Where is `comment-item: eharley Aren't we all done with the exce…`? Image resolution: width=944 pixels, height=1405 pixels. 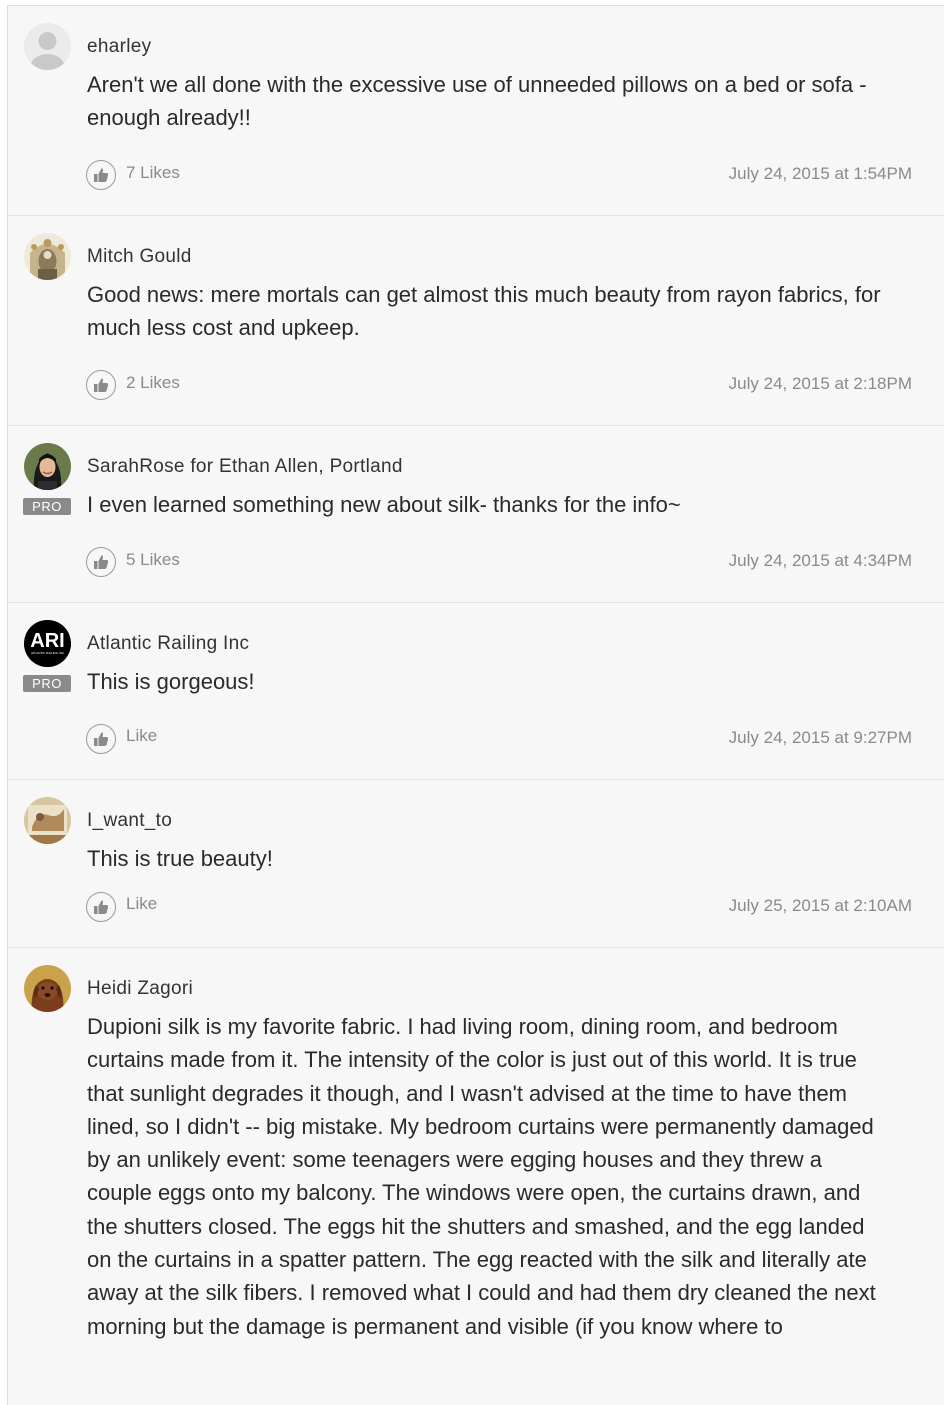
comment-item: eharley Aren't we all done with the exce… is located at coordinates (476, 111).